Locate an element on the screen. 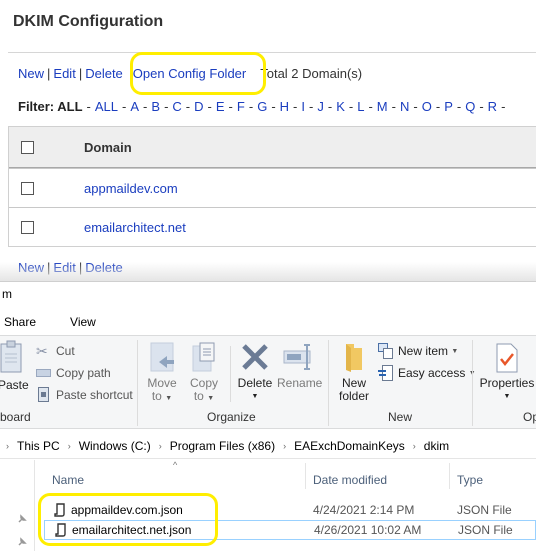 This screenshot has width=536, height=551. breadcrumb-program-files: Program Files (x86) is located at coordinates (222, 446).